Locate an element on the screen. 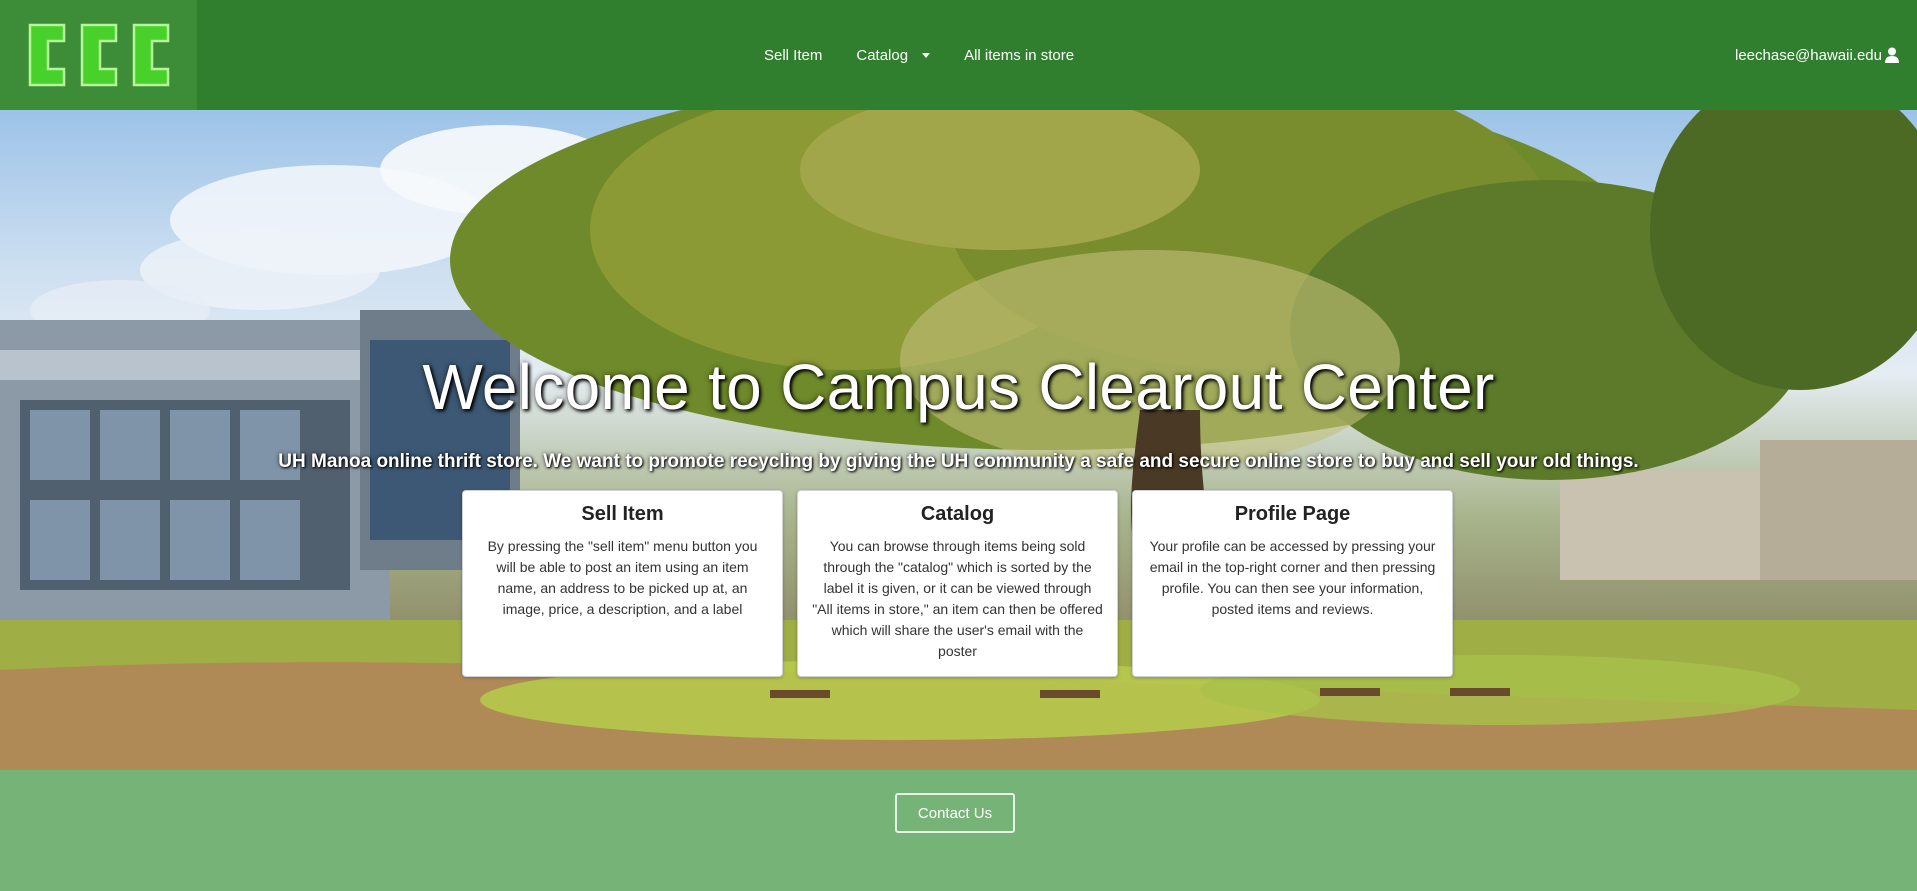 The height and width of the screenshot is (891, 1917). user-email: leechase@hawaii.edu is located at coordinates (1808, 55).